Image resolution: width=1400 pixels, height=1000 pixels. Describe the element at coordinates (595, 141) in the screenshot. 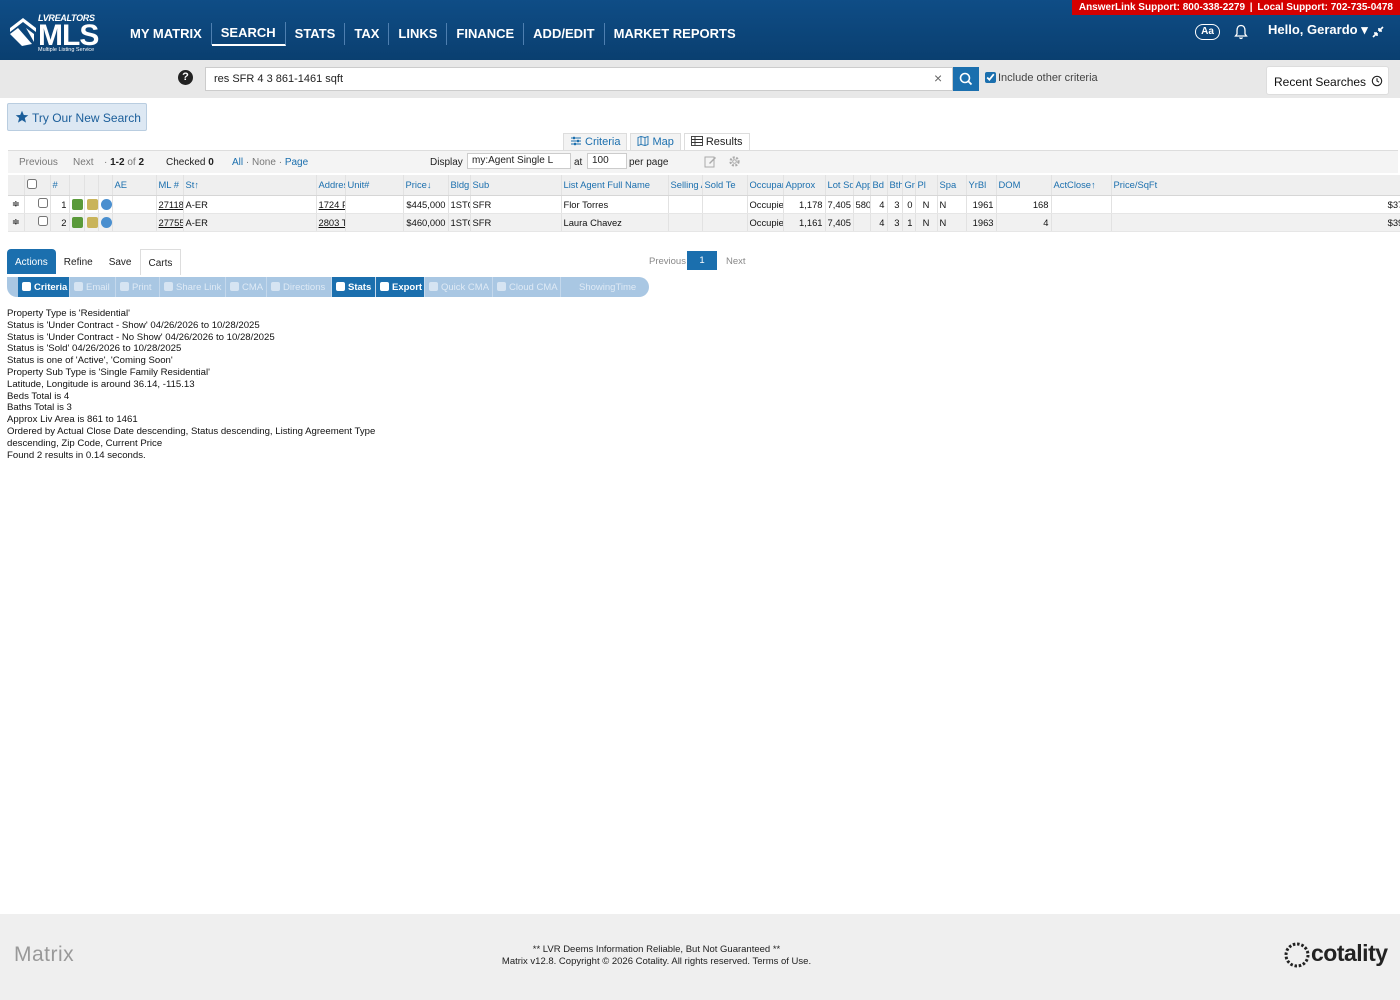

I see `tab-criteria: Criteria` at that location.